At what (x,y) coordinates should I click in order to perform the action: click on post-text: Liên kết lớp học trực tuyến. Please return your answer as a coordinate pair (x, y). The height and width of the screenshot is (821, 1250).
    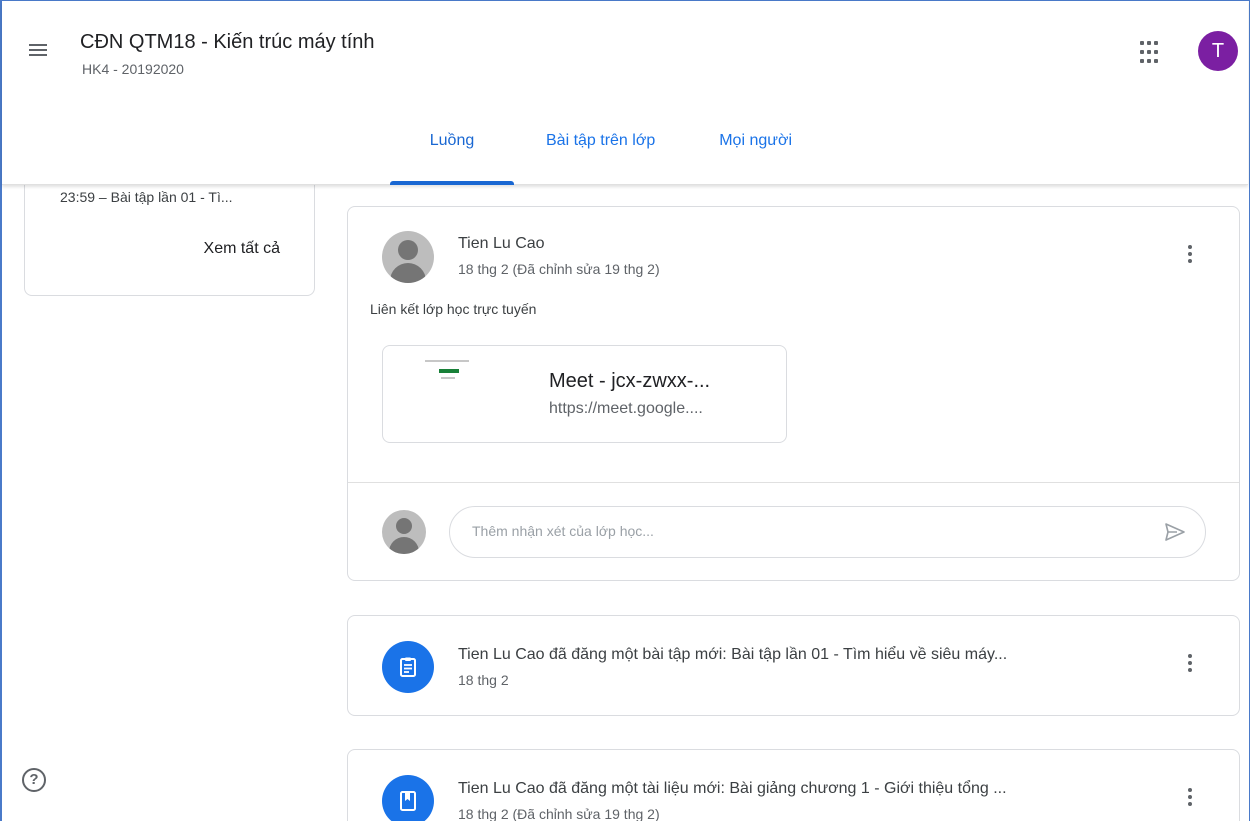
    Looking at the image, I should click on (453, 309).